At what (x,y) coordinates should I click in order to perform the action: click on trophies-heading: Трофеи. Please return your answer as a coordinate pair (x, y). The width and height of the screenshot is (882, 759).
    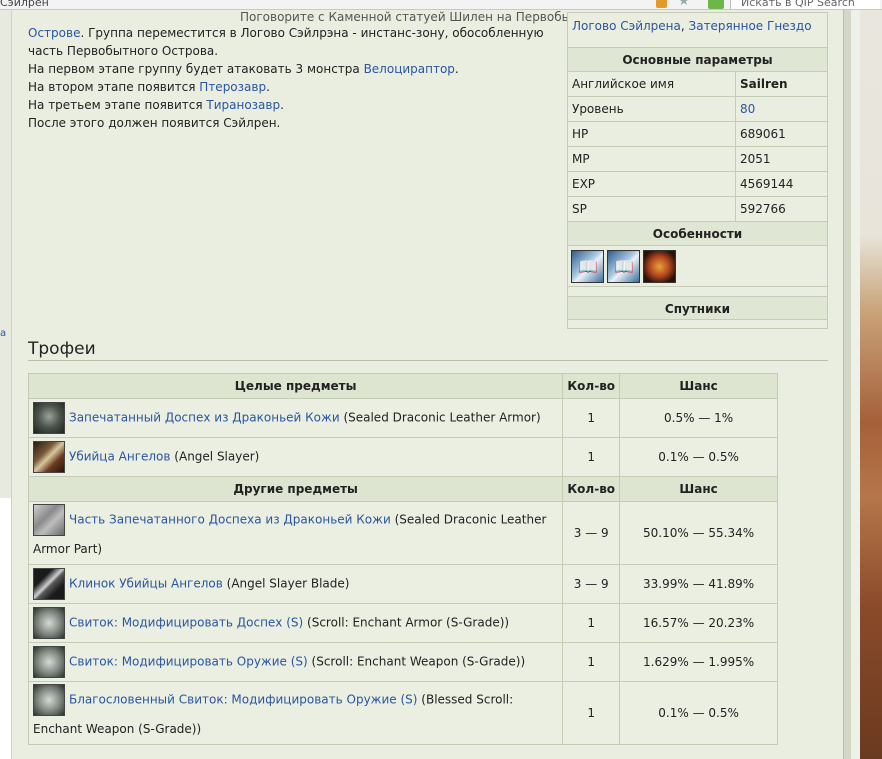
    Looking at the image, I should click on (428, 350).